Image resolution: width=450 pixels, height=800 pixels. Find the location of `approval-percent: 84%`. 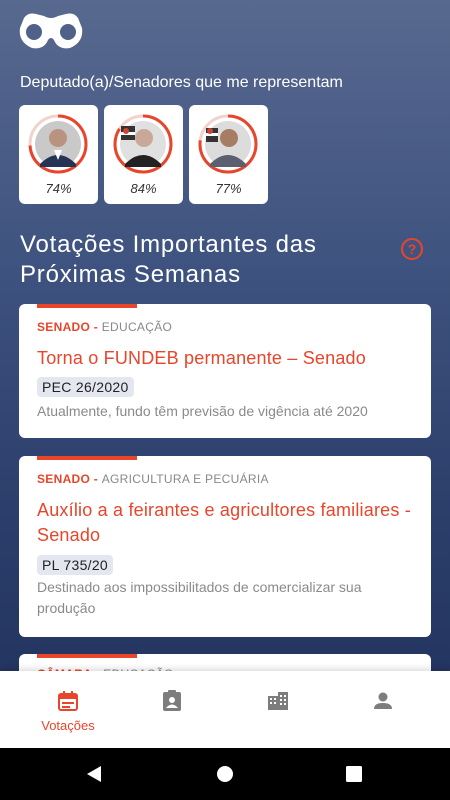

approval-percent: 84% is located at coordinates (143, 188).